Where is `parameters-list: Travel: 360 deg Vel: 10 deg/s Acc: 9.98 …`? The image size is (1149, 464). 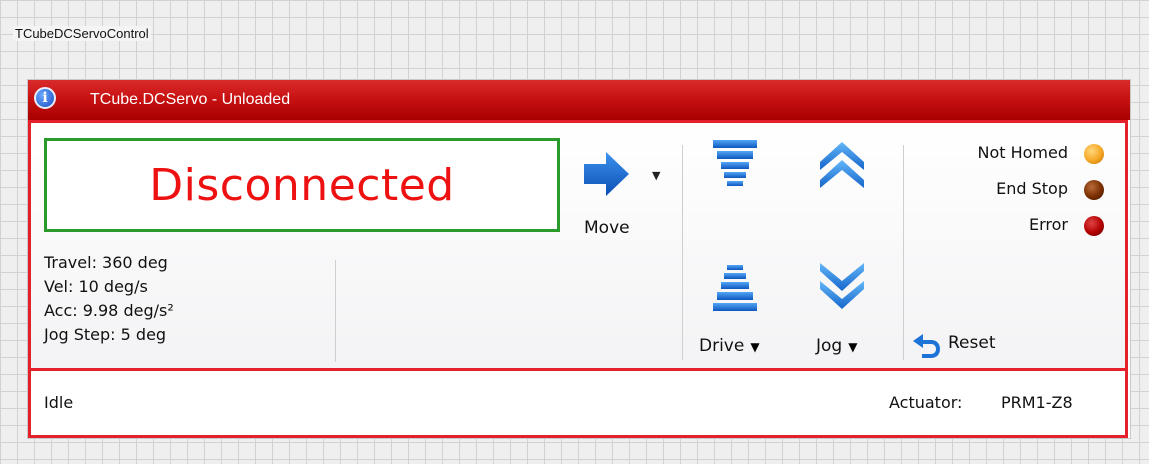
parameters-list: Travel: 360 deg Vel: 10 deg/s Acc: 9.98 … is located at coordinates (109, 299).